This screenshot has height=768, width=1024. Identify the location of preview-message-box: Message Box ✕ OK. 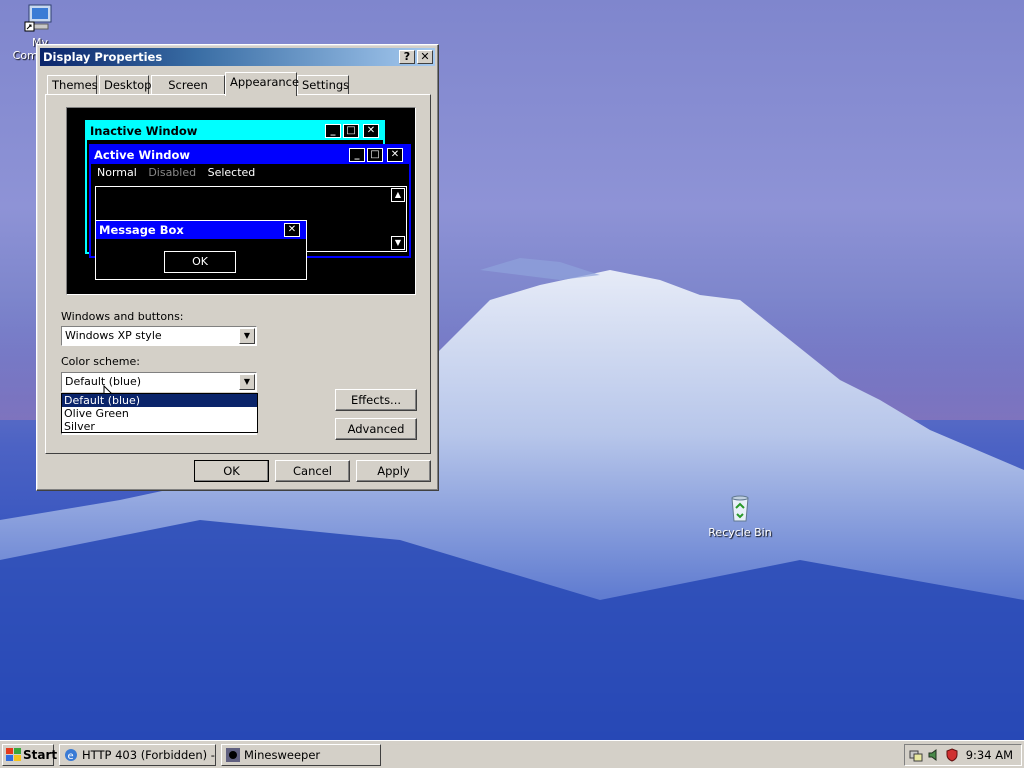
(201, 250).